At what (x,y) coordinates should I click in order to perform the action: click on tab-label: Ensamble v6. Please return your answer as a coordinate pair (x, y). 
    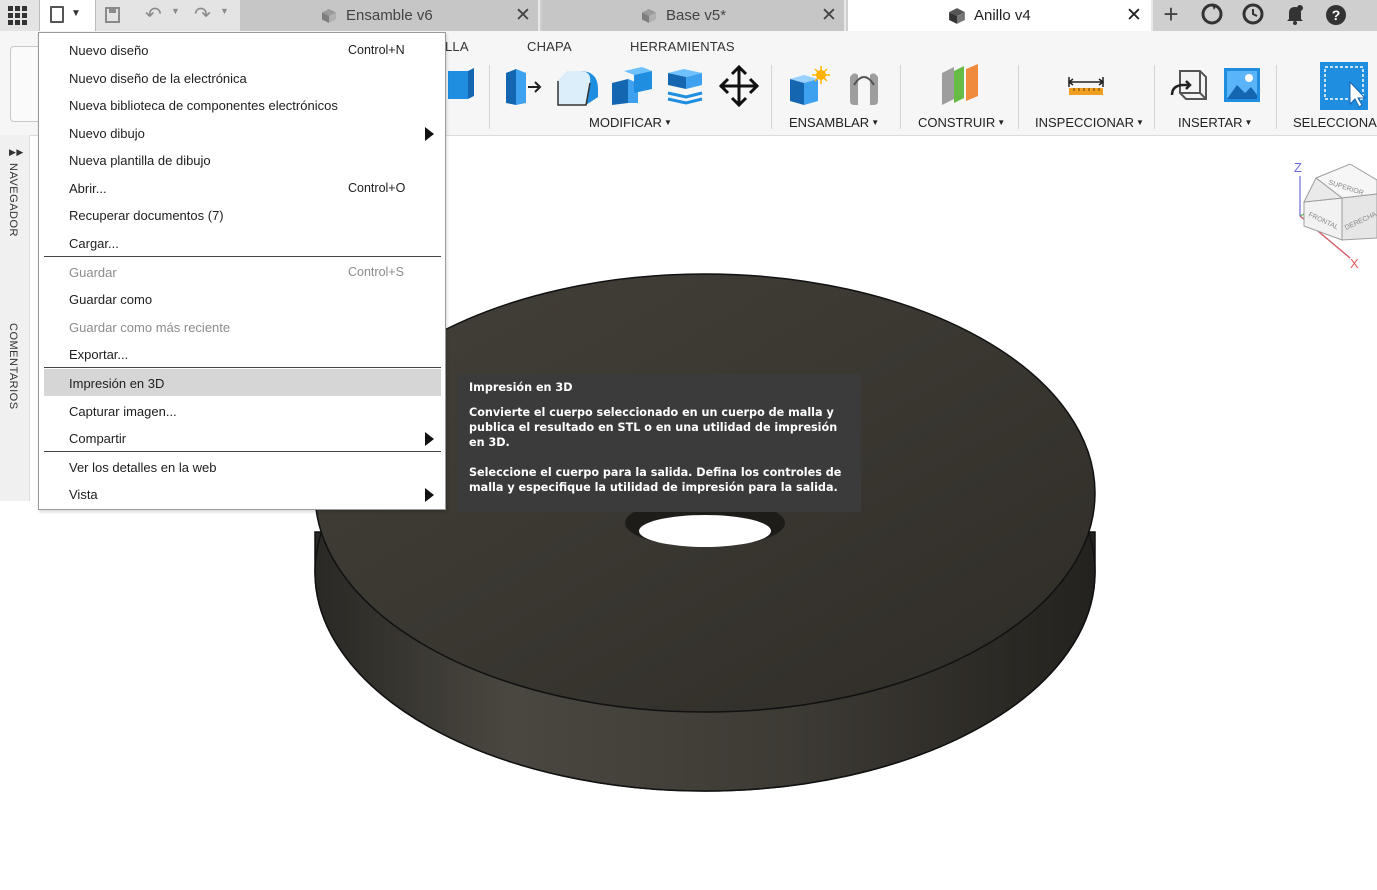
    Looking at the image, I should click on (389, 15).